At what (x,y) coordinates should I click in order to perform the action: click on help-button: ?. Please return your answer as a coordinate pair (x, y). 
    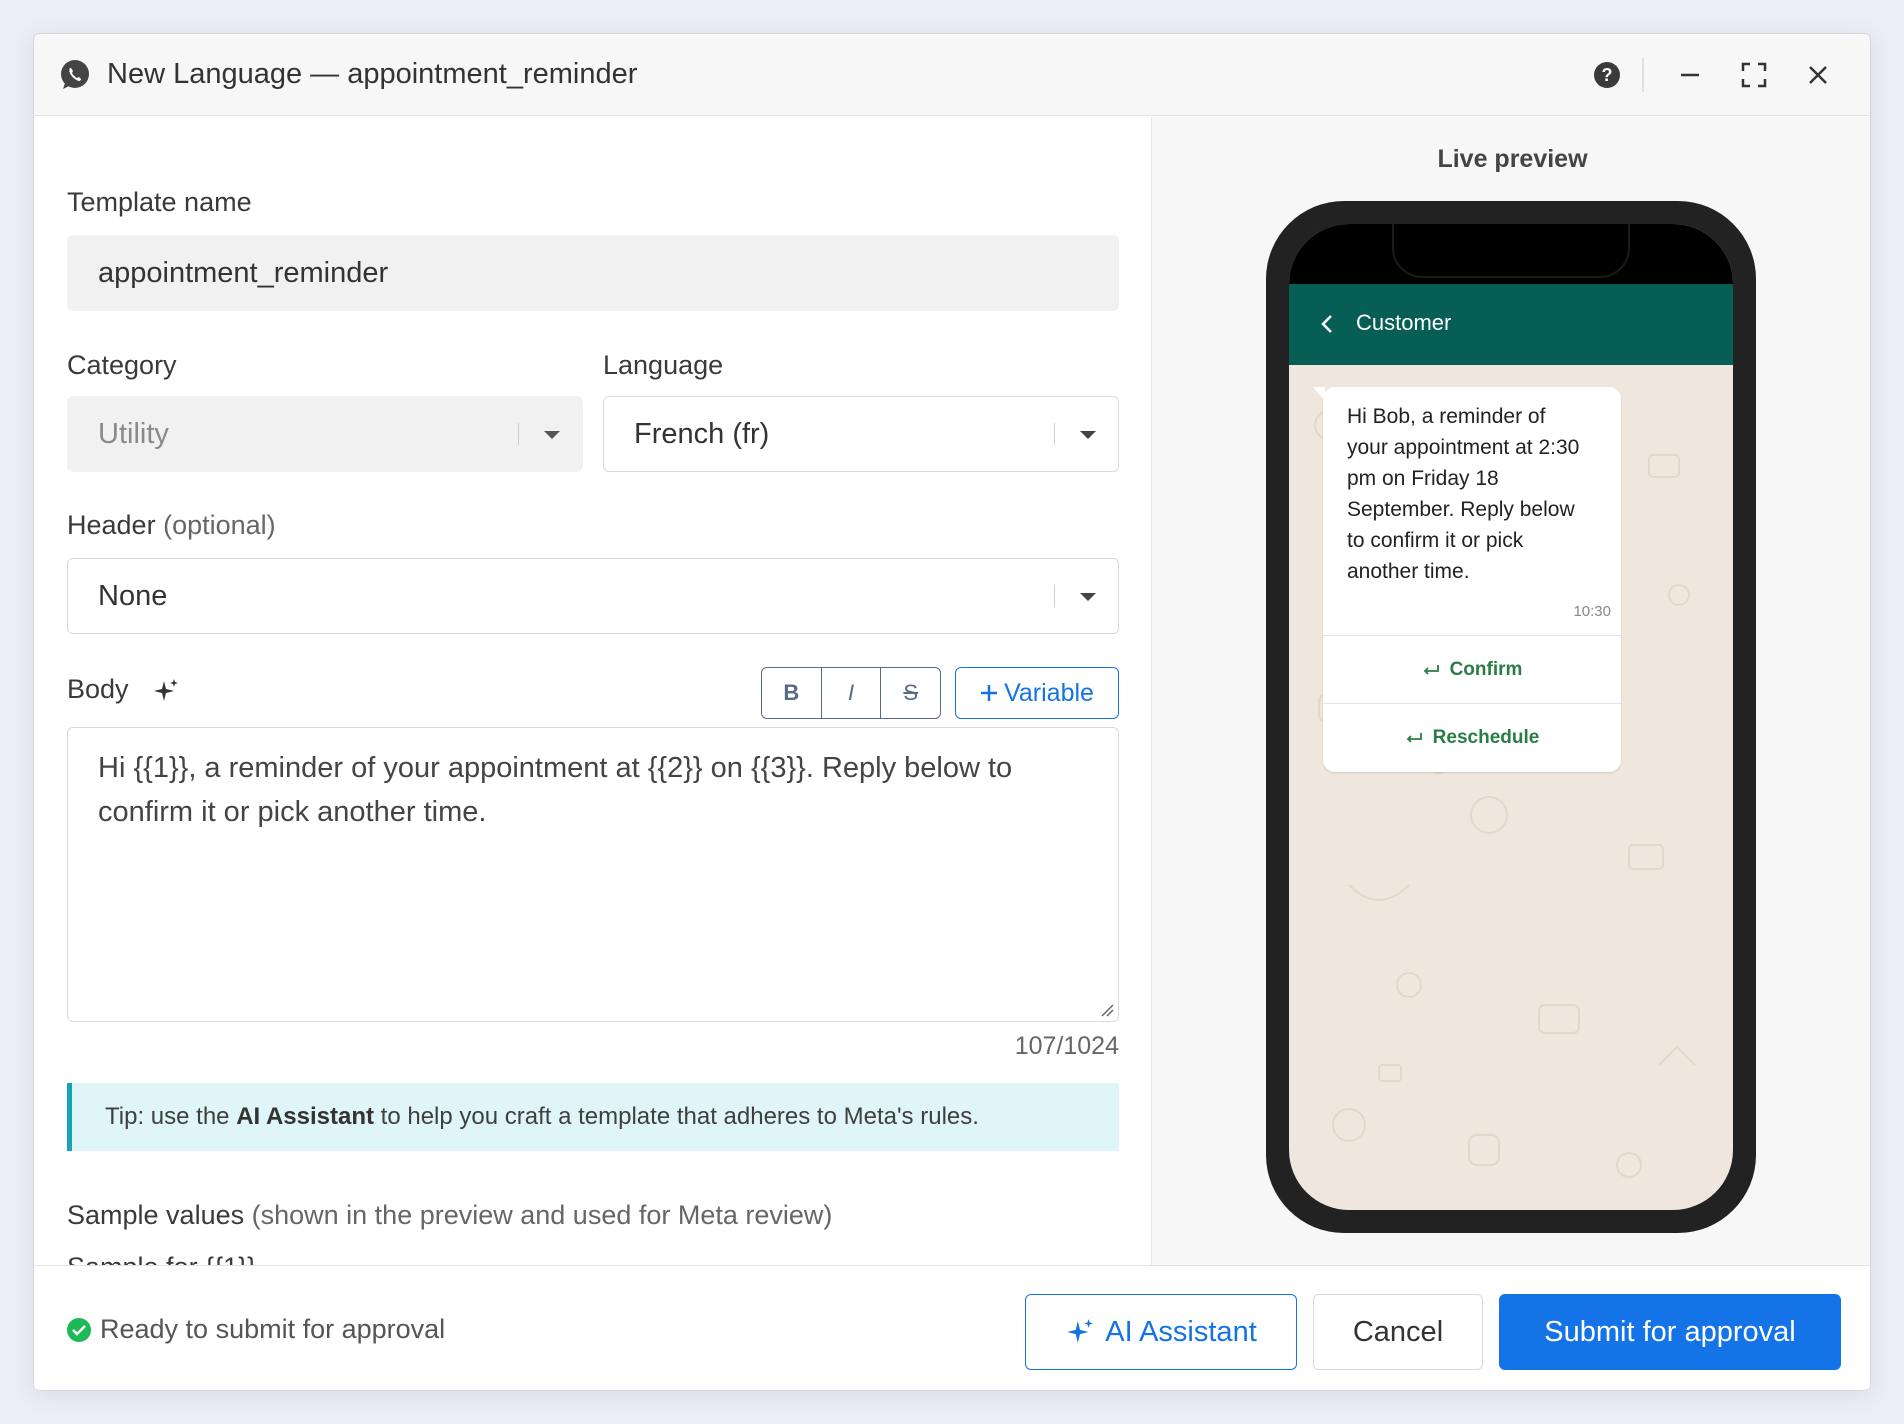
    Looking at the image, I should click on (1607, 75).